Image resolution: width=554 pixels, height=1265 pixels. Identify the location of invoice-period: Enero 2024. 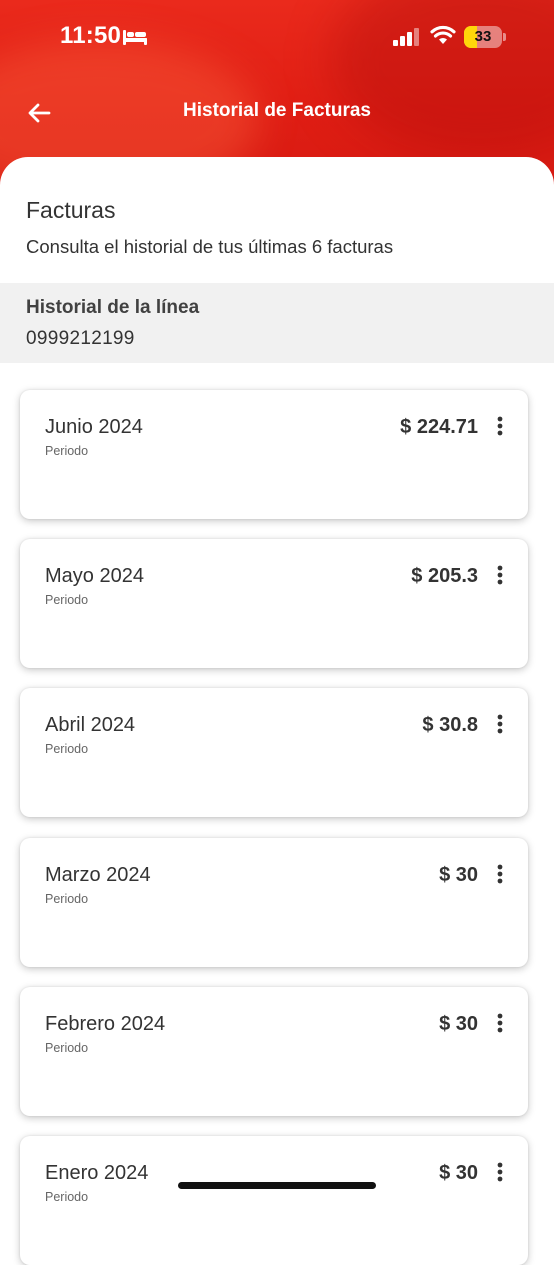
(97, 1173).